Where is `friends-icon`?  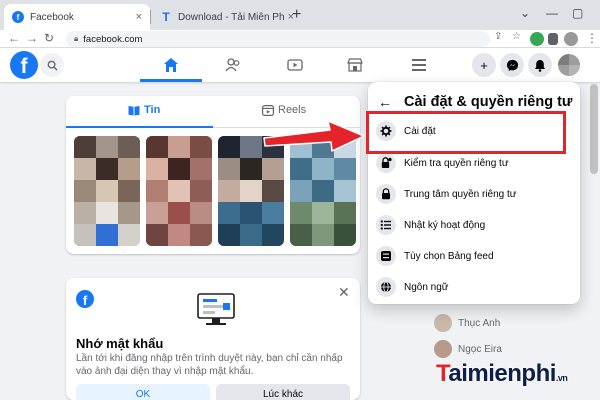 friends-icon is located at coordinates (232, 65).